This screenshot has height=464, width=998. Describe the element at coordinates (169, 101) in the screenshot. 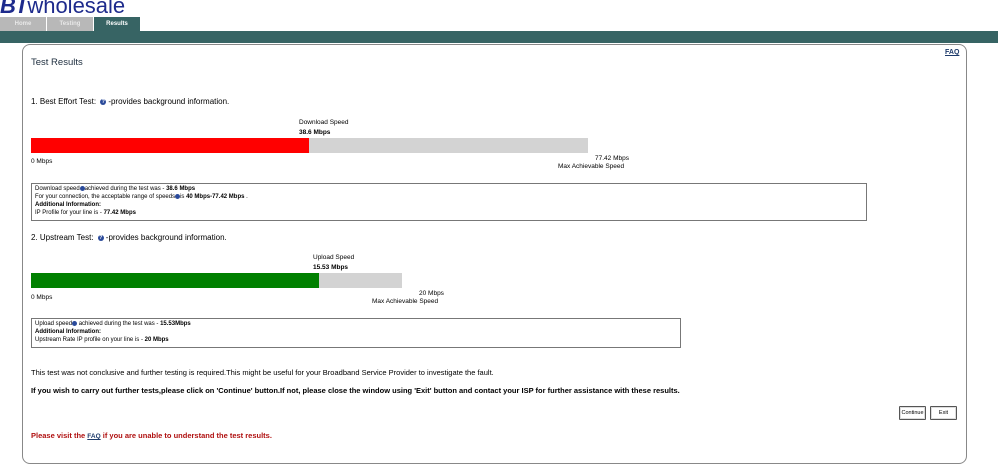

I see `best-effort-label-suffix: -provides background information.` at that location.